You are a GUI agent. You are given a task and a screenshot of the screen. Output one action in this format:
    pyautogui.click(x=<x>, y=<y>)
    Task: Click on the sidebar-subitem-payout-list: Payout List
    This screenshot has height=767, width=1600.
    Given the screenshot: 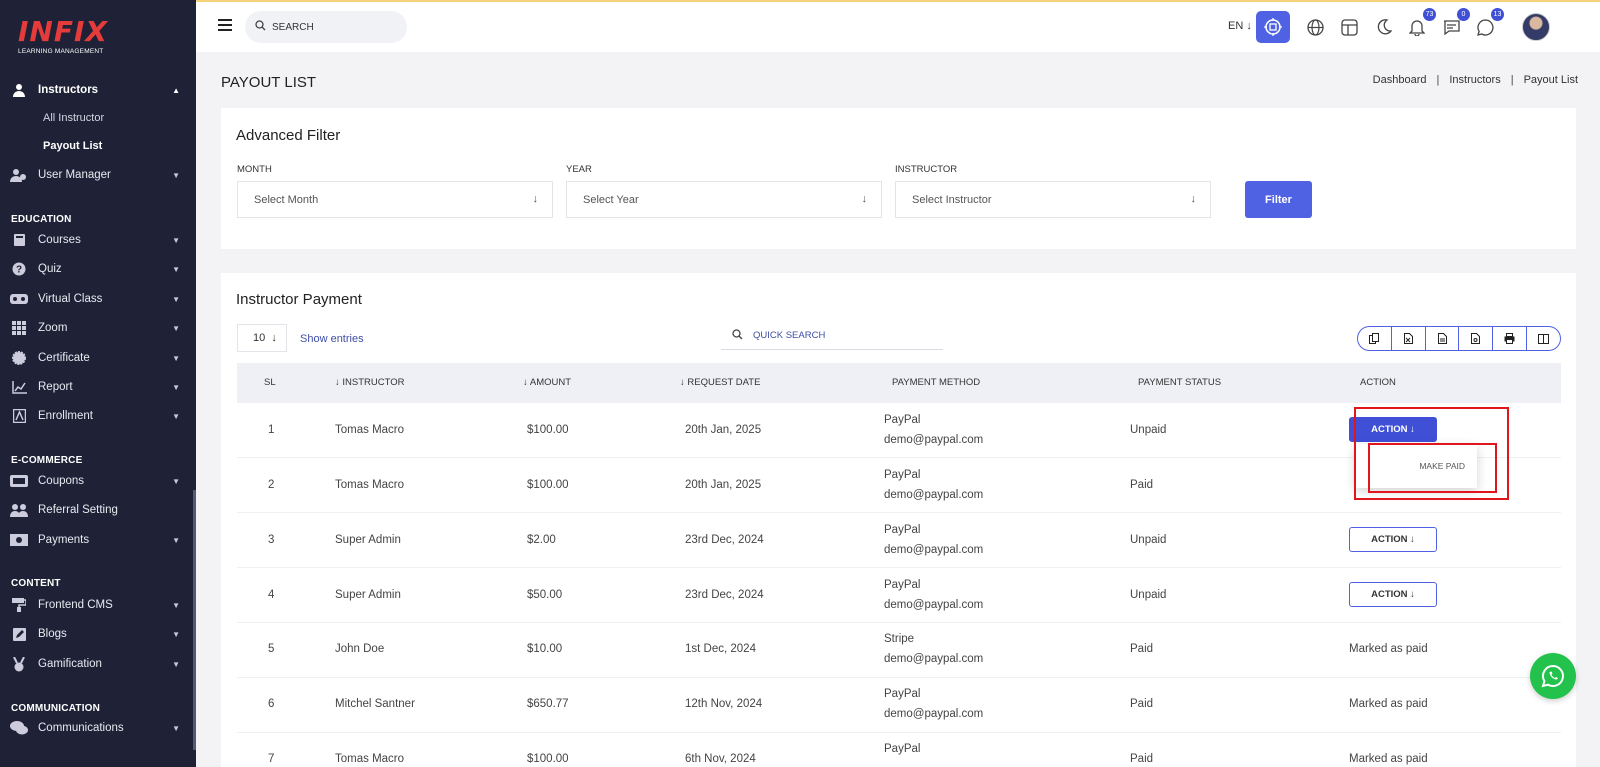 What is the action you would take?
    pyautogui.click(x=72, y=146)
    